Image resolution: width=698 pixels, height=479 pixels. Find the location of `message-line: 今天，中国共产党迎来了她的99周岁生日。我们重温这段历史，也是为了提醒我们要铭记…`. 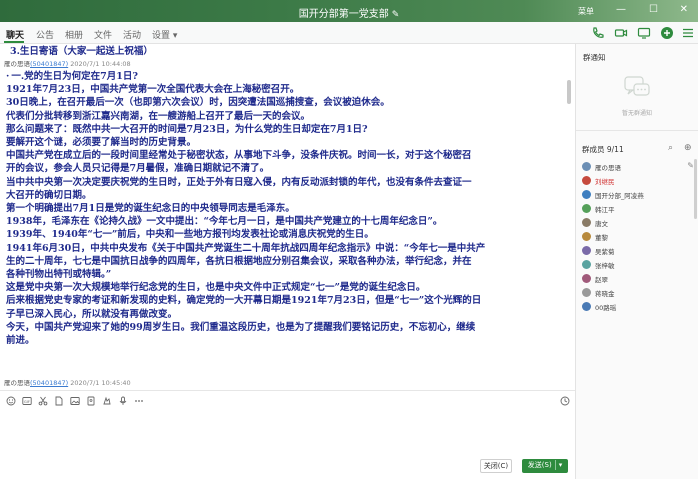

message-line: 今天，中国共产党迎来了她的99周岁生日。我们重温这段历史，也是为了提醒我们要铭记… is located at coordinates (241, 327).